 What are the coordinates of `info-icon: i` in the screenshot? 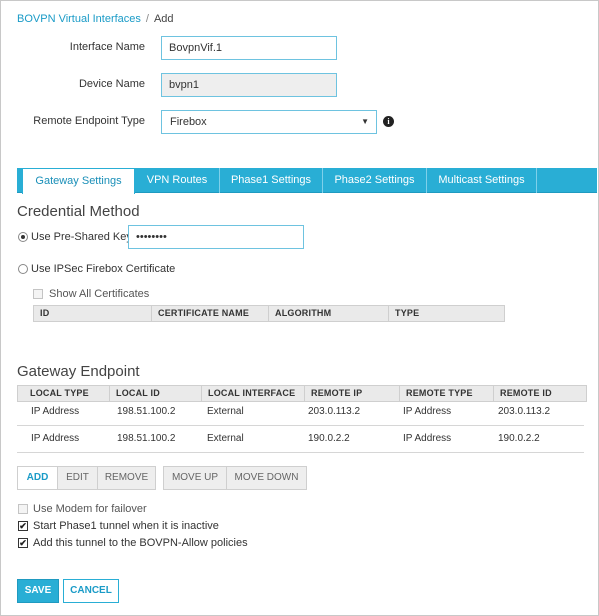 It's located at (388, 121).